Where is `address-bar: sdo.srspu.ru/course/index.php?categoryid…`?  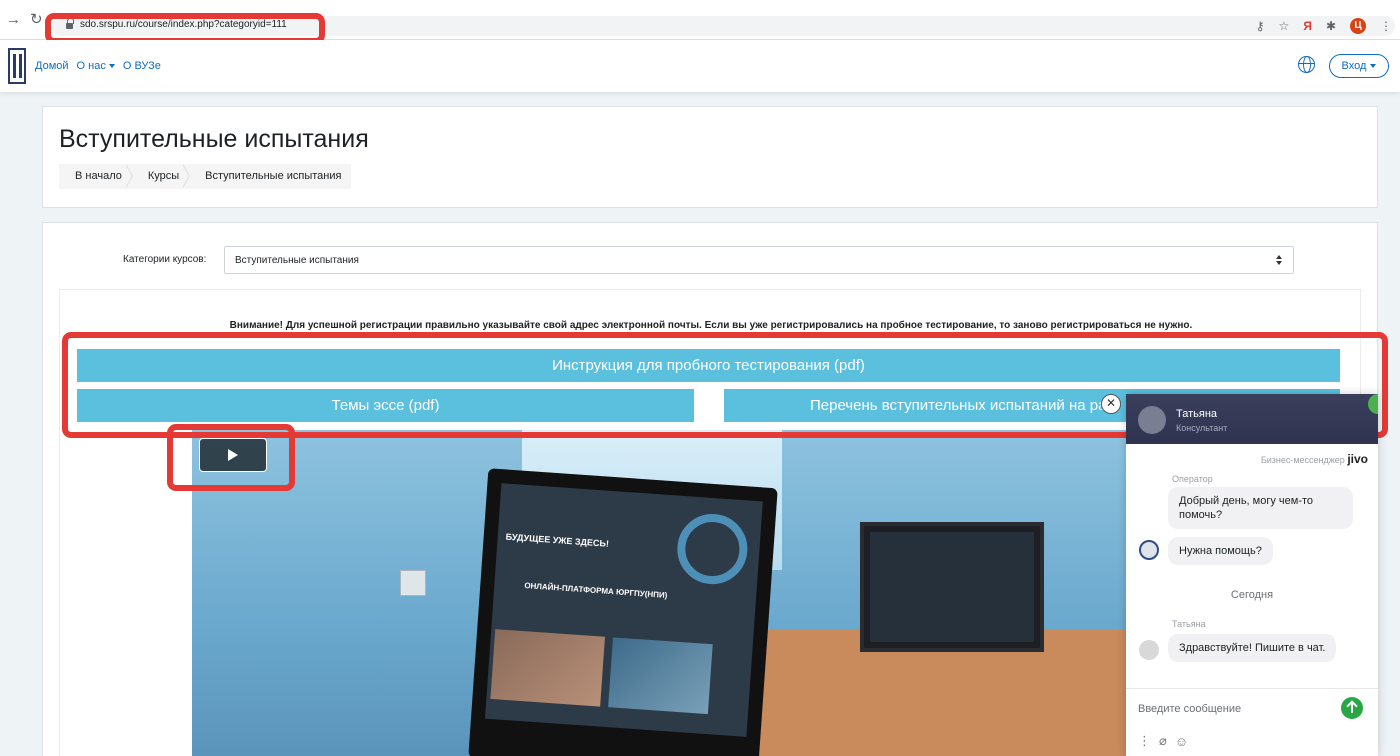
address-bar: sdo.srspu.ru/course/index.php?categoryid… is located at coordinates (723, 26).